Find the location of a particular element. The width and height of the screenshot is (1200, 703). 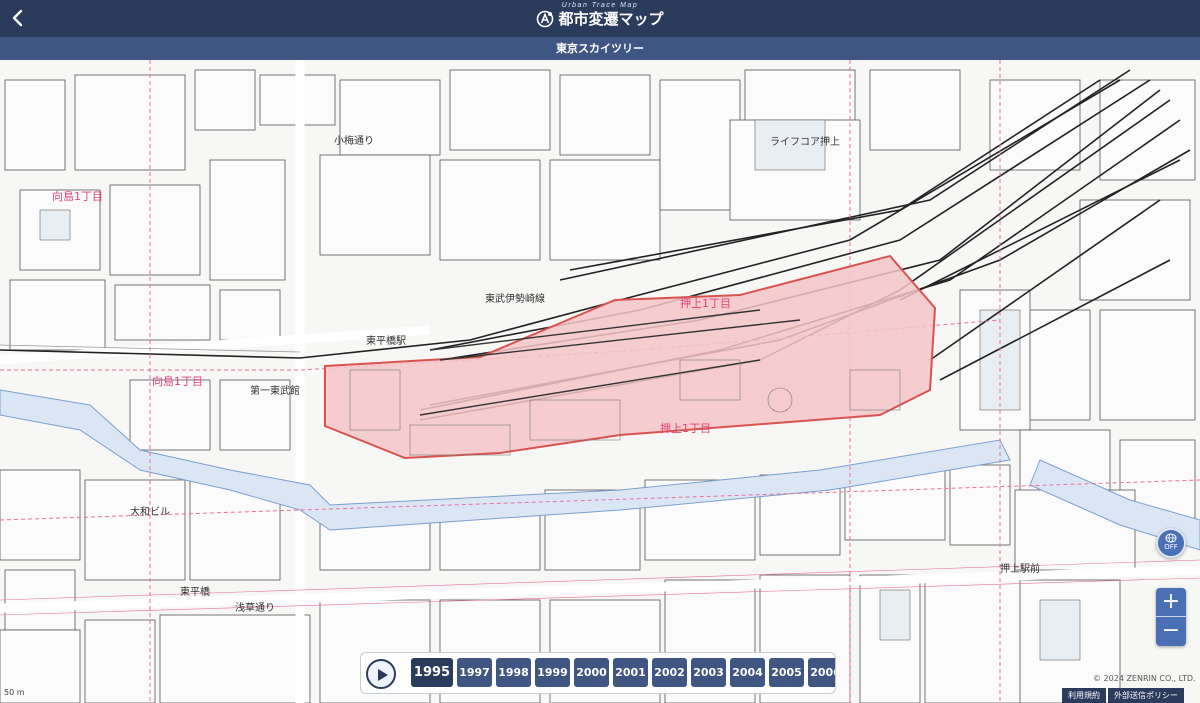

location-bar: 東京スカイツリー is located at coordinates (600, 48).